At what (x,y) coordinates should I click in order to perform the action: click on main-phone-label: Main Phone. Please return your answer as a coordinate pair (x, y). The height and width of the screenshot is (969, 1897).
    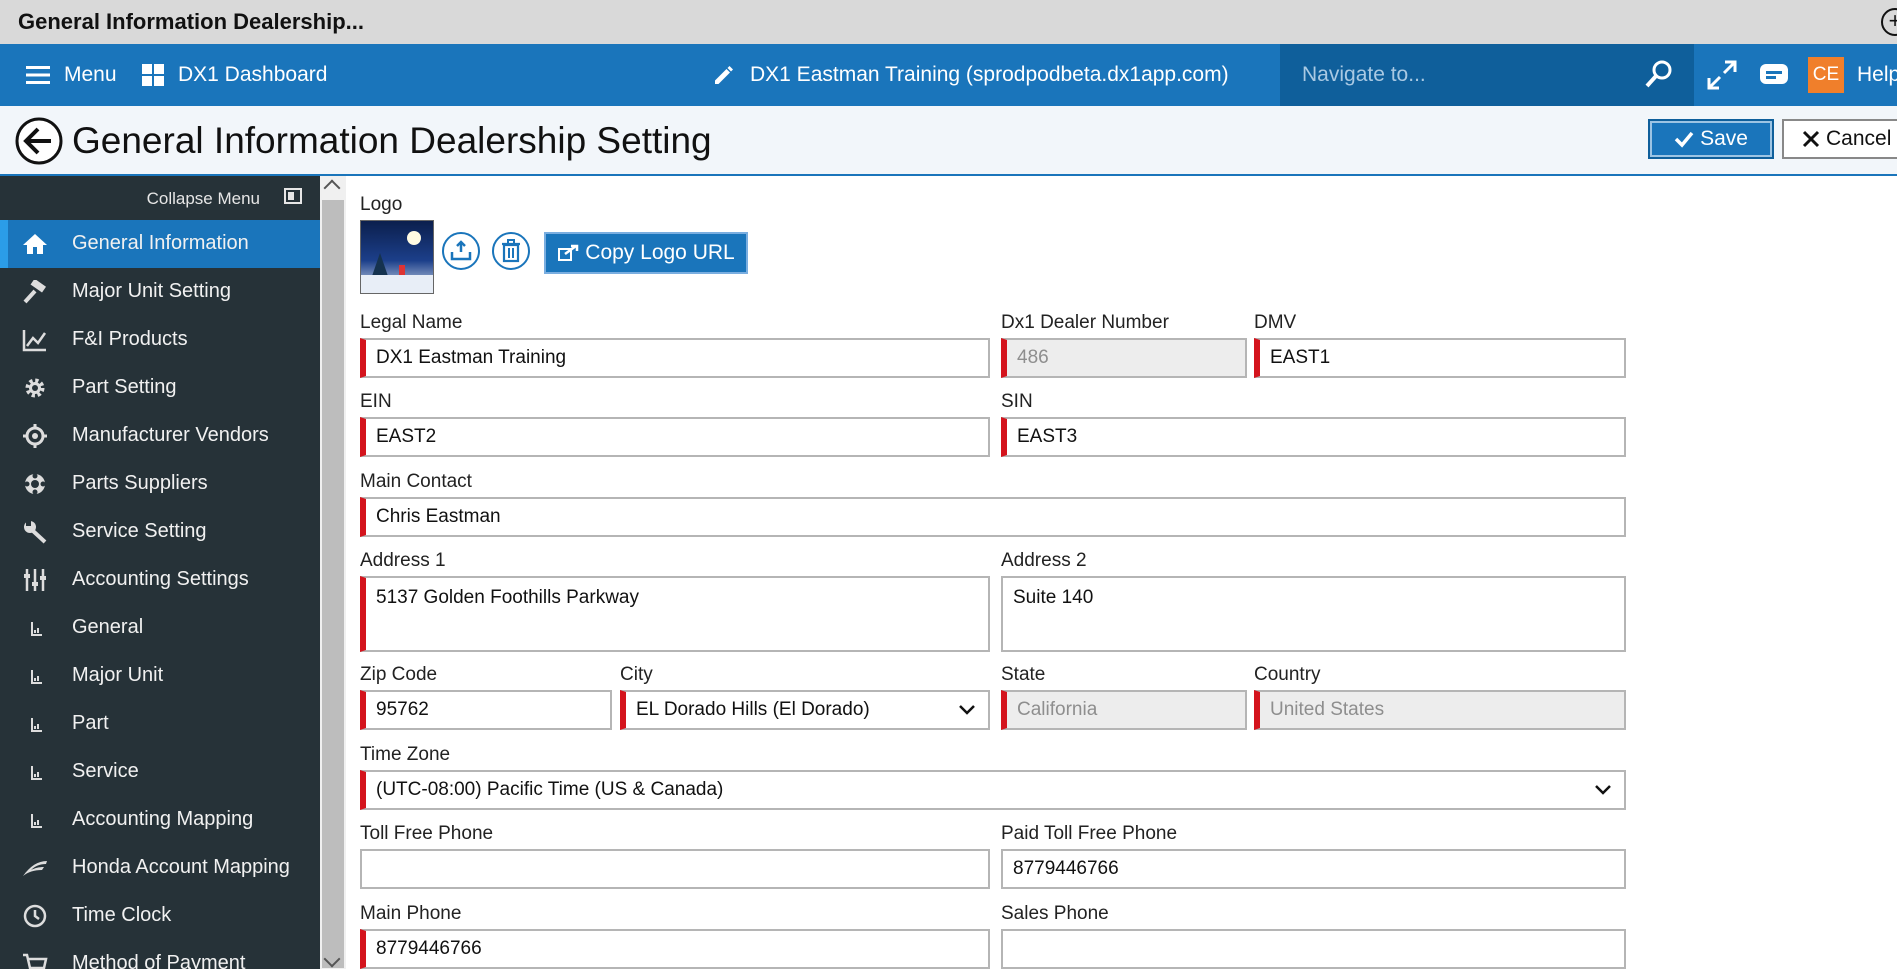
    Looking at the image, I should click on (411, 913).